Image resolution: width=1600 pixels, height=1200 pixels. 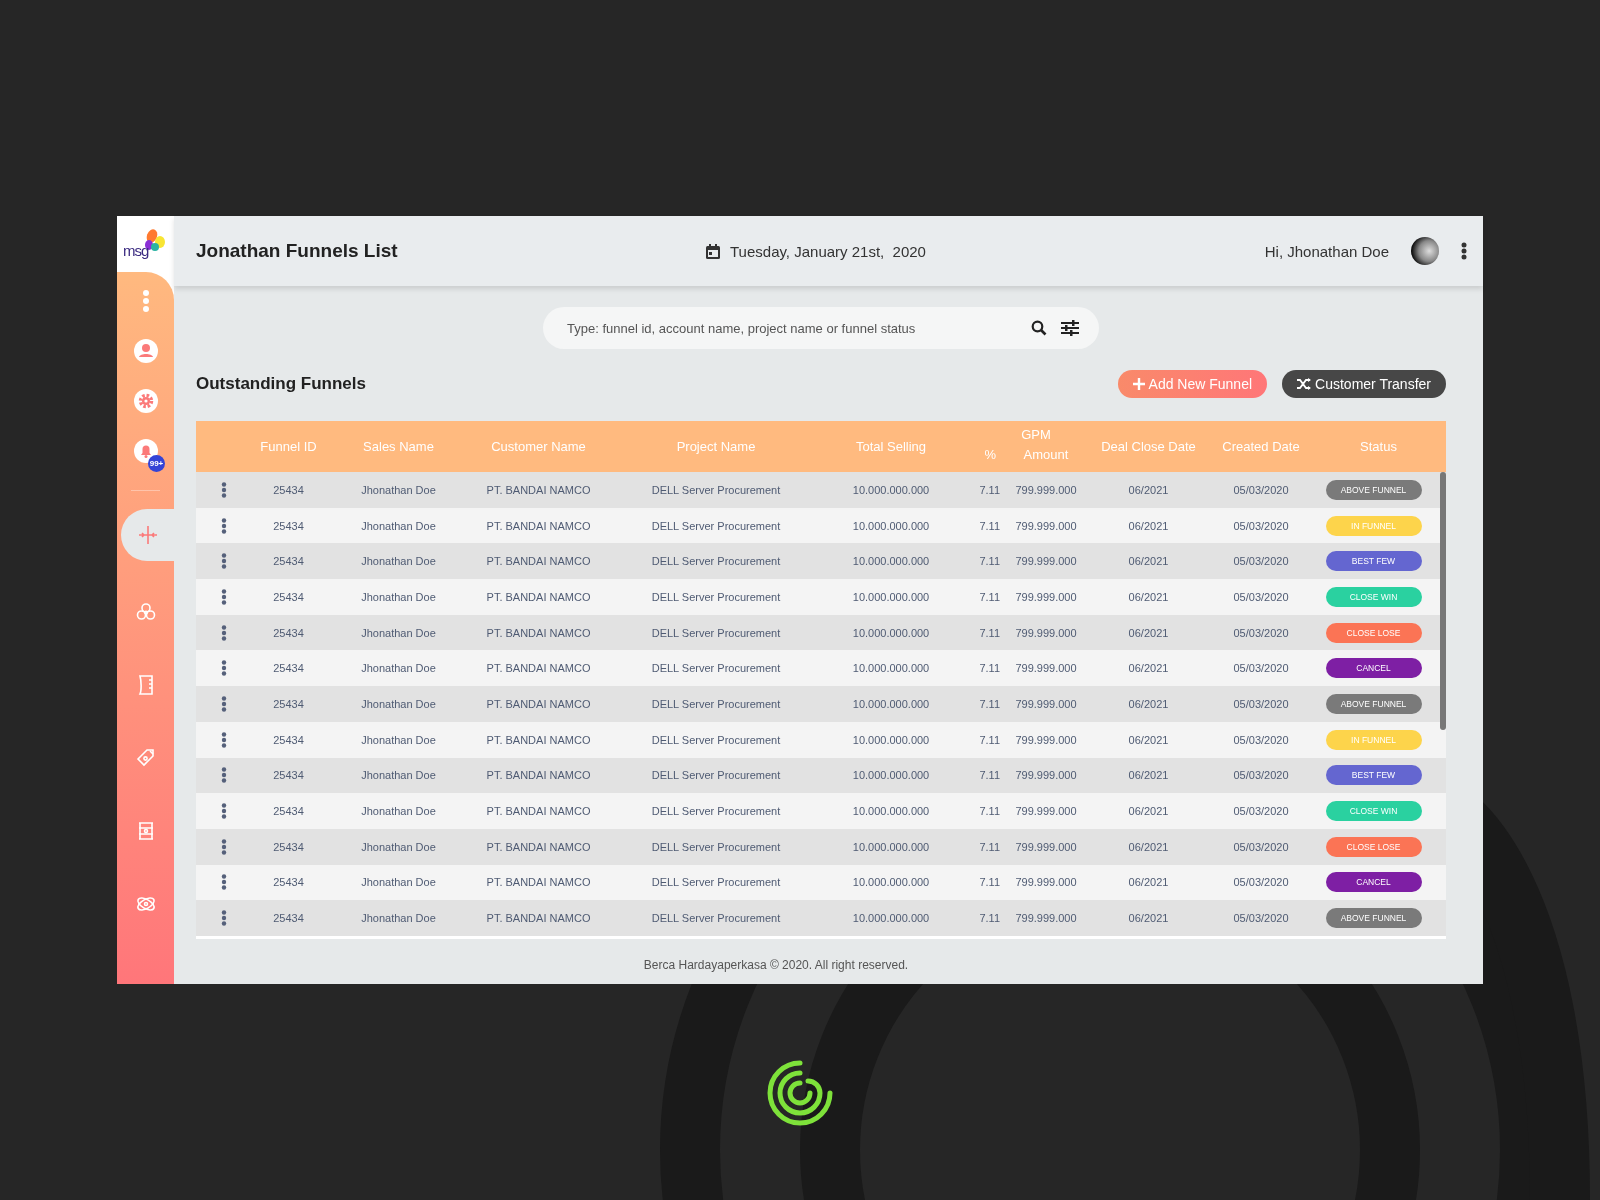 I want to click on column-header: Funnel ID, so click(x=288, y=446).